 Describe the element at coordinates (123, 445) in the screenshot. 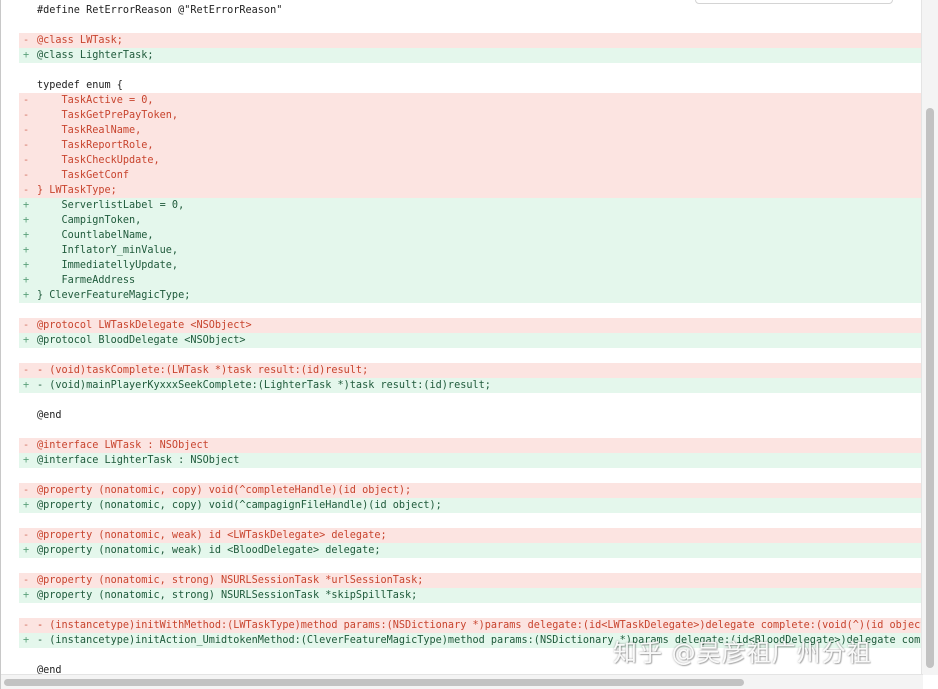

I see `code-text: @interface LWTask : NSObject` at that location.